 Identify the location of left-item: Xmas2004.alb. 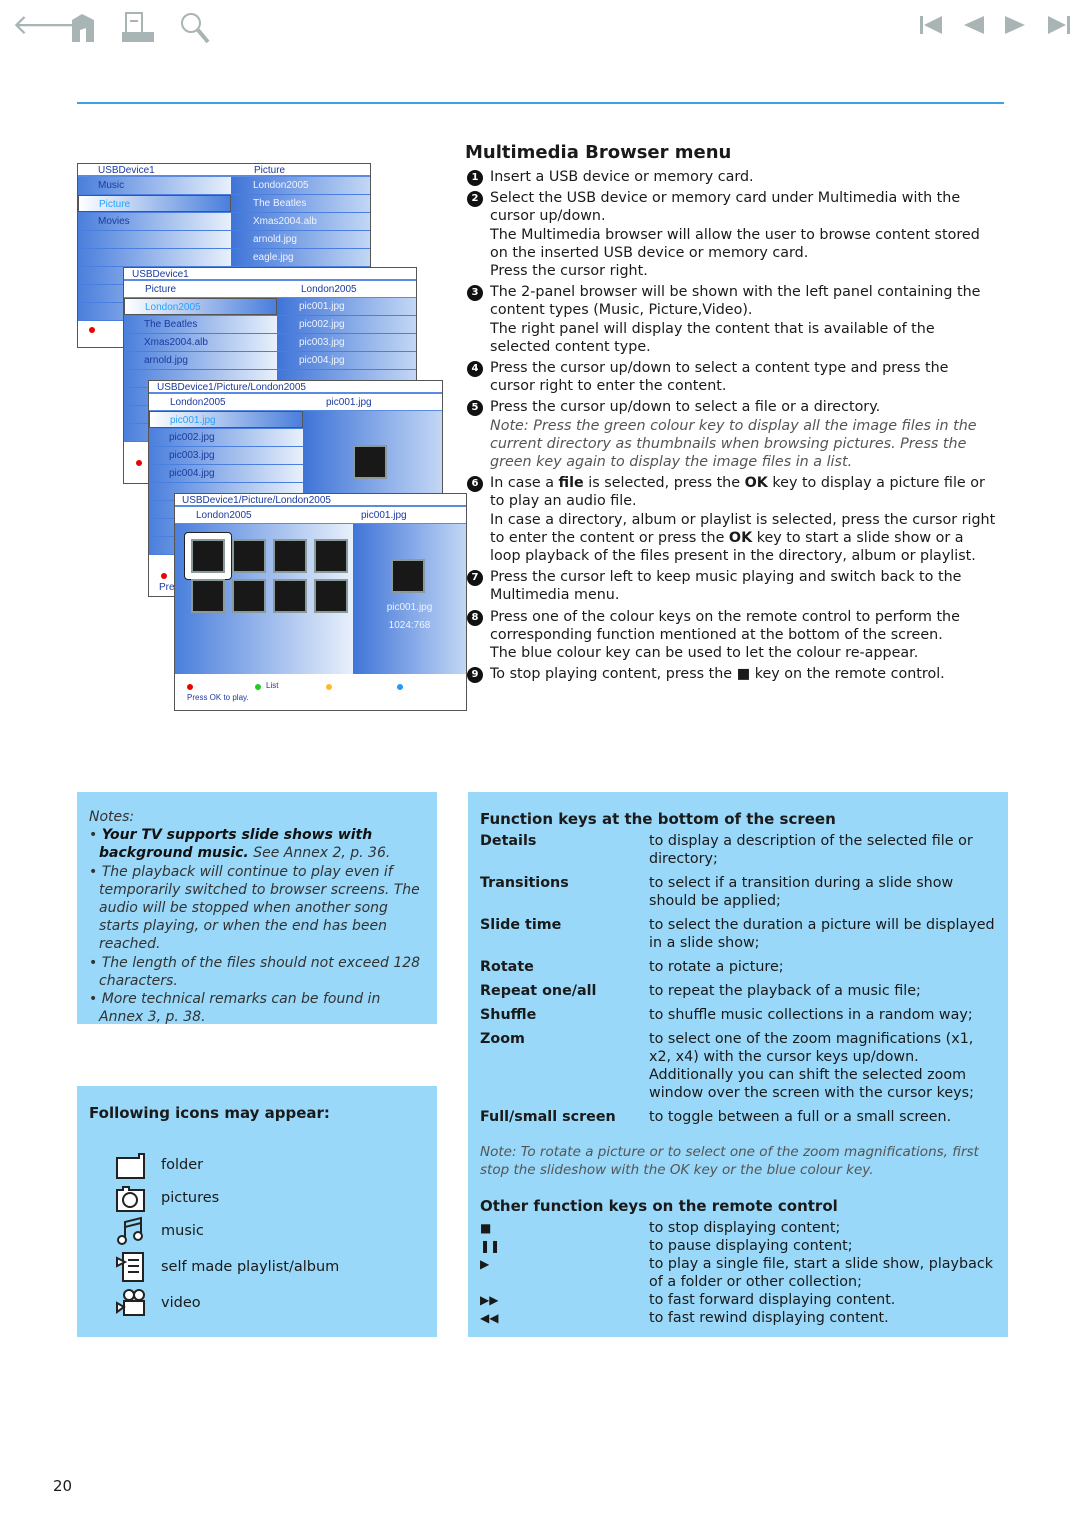
(166, 342).